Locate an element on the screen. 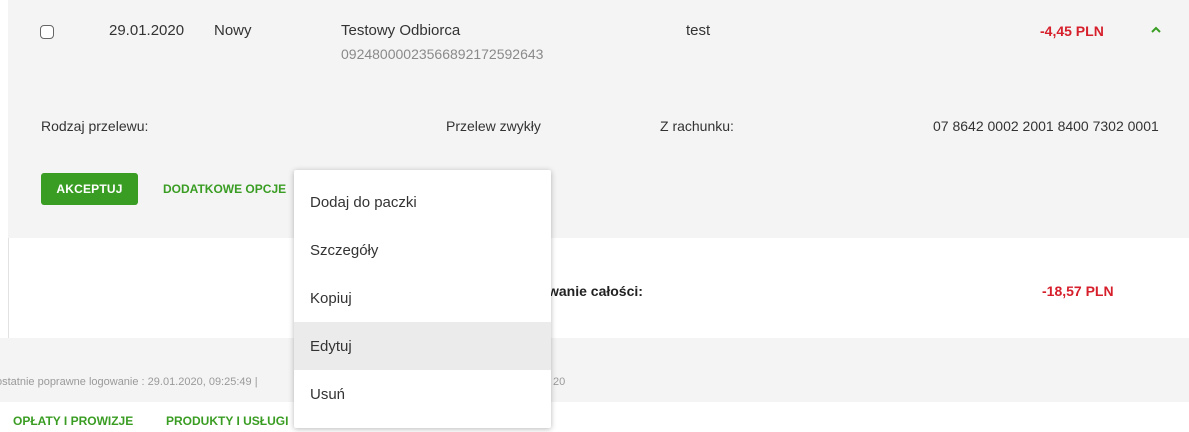 This screenshot has height=432, width=1189. from-account-label: Z rachunku: is located at coordinates (697, 126).